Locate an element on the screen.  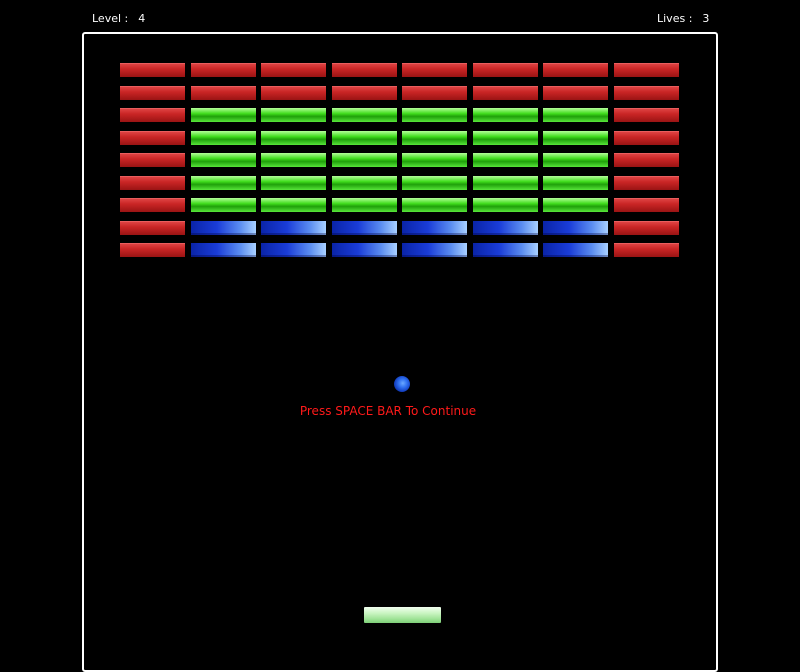
ball is located at coordinates (402, 384).